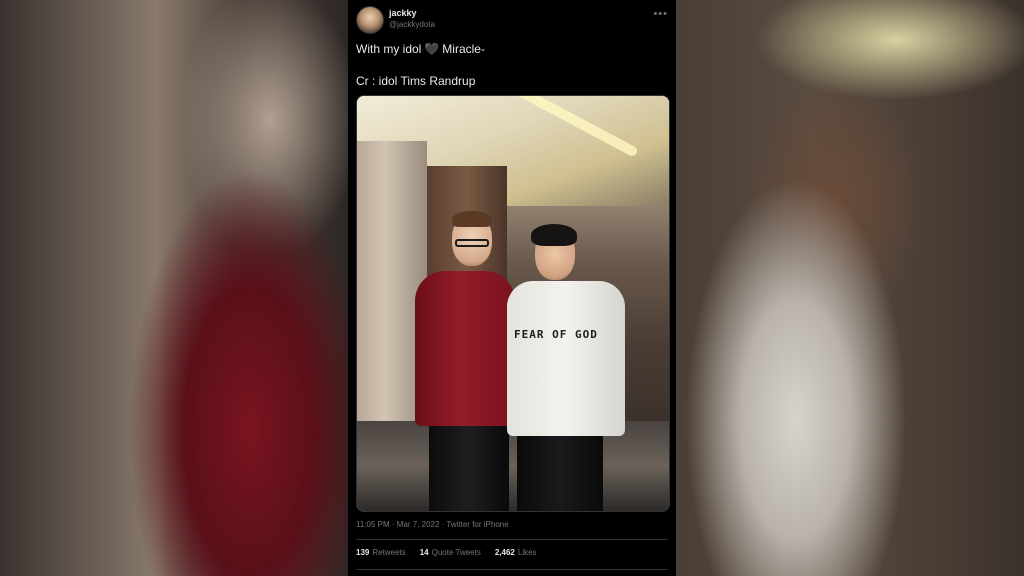 The image size is (1024, 576). Describe the element at coordinates (456, 552) in the screenshot. I see `quote-tweets-label: Quote Tweets` at that location.